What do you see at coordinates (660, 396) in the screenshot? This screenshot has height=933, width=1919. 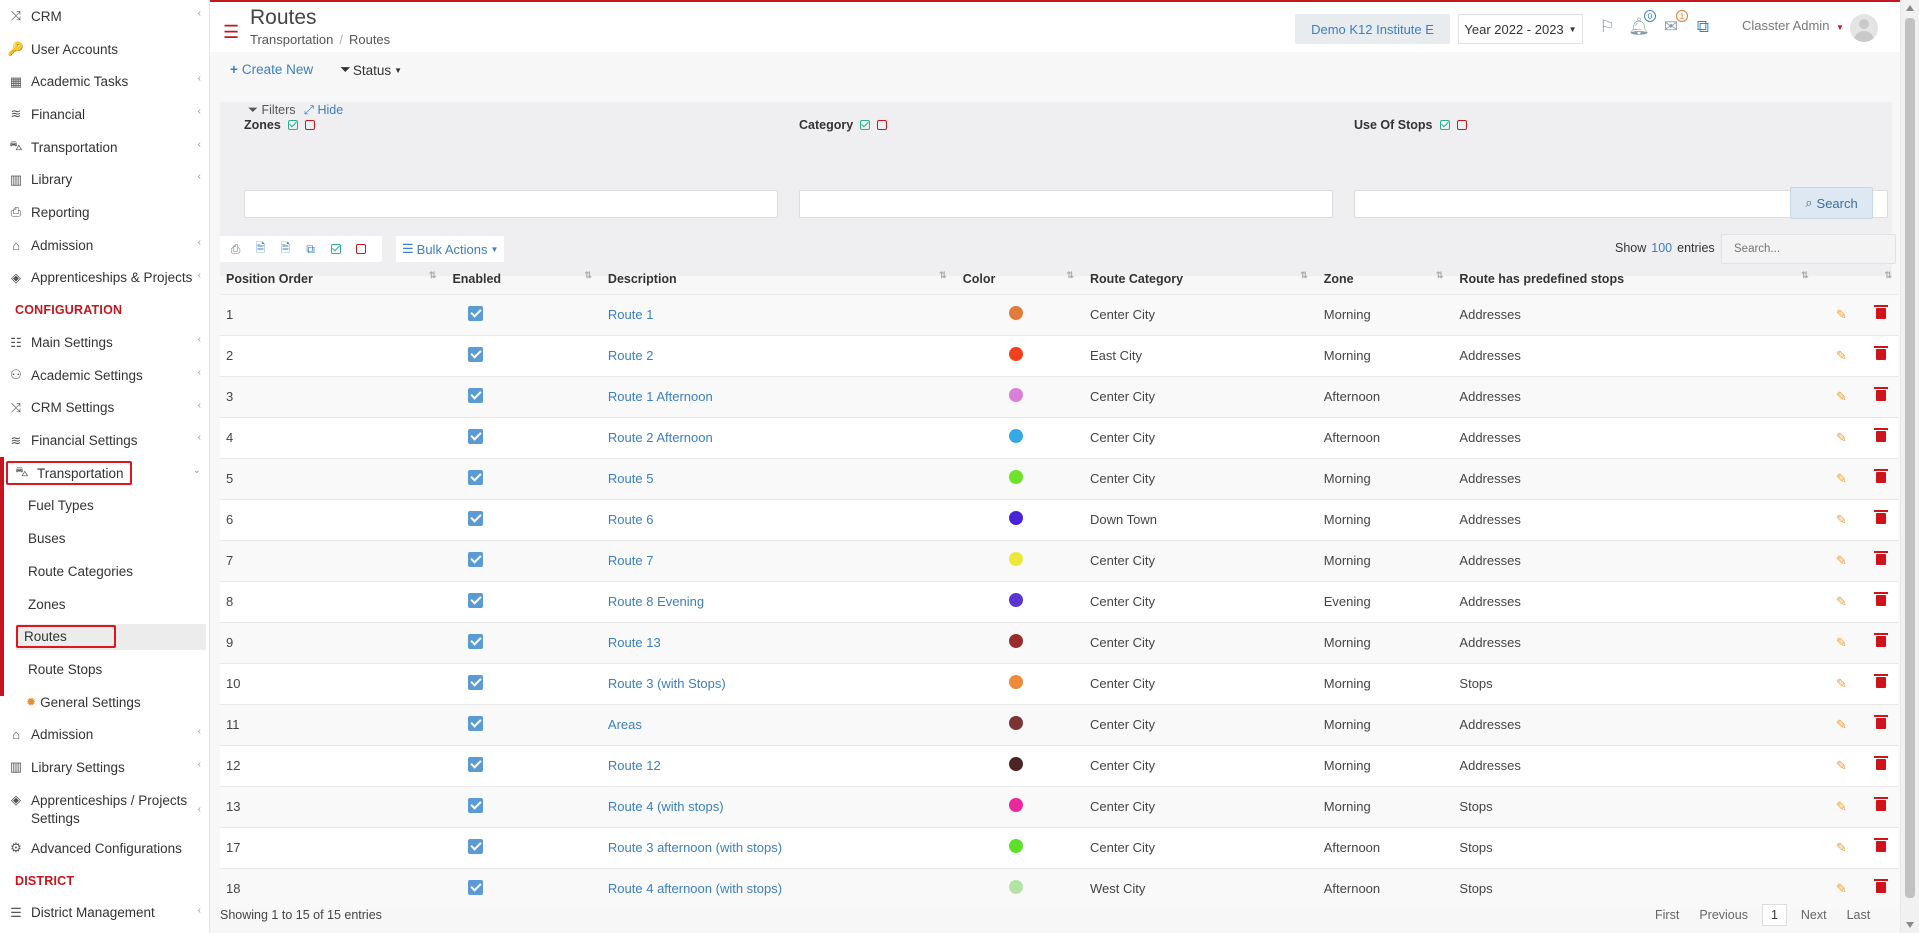 I see `route-link: Route 1 Afternoon` at bounding box center [660, 396].